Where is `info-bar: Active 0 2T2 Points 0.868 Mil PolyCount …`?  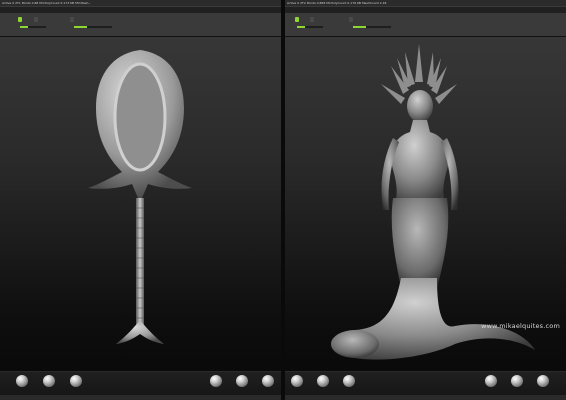 info-bar: Active 0 2T2 Points 0.868 Mil PolyCount … is located at coordinates (425, 3).